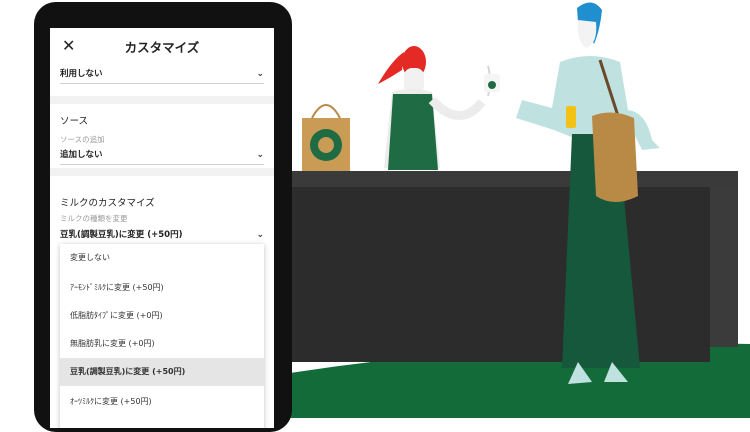  What do you see at coordinates (94, 218) in the screenshot?
I see `milk-sublabel: ミルクの種類を変更` at bounding box center [94, 218].